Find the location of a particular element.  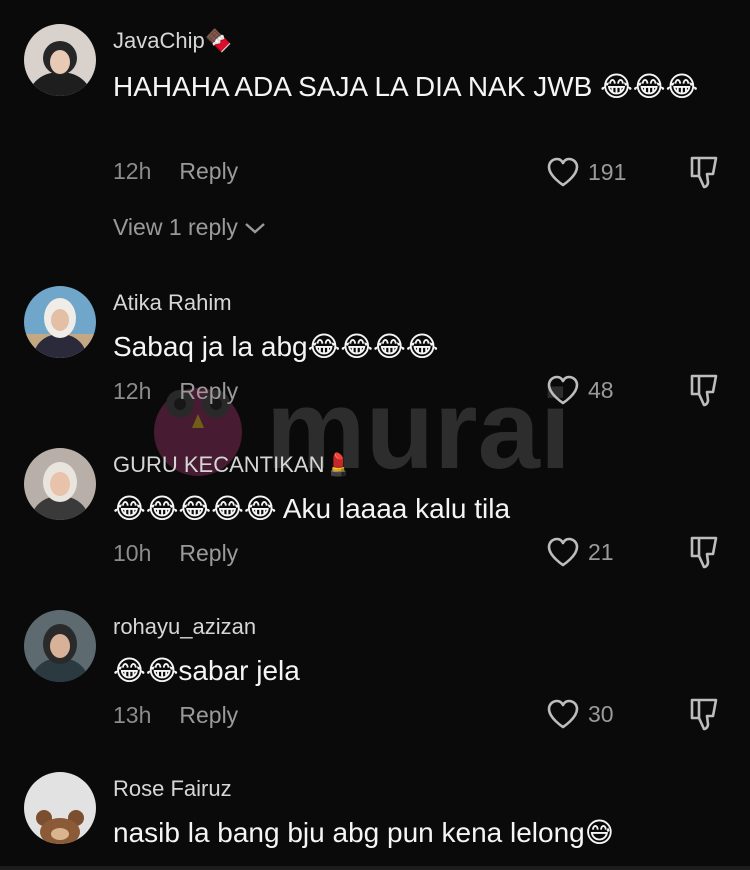

like-button: 21 is located at coordinates (580, 552).